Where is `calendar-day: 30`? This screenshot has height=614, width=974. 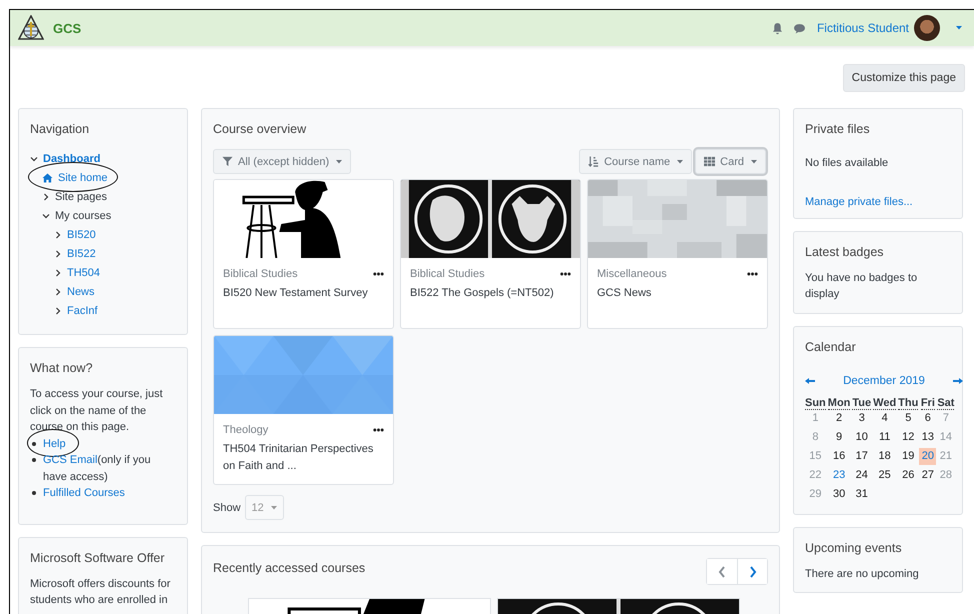
calendar-day: 30 is located at coordinates (839, 494).